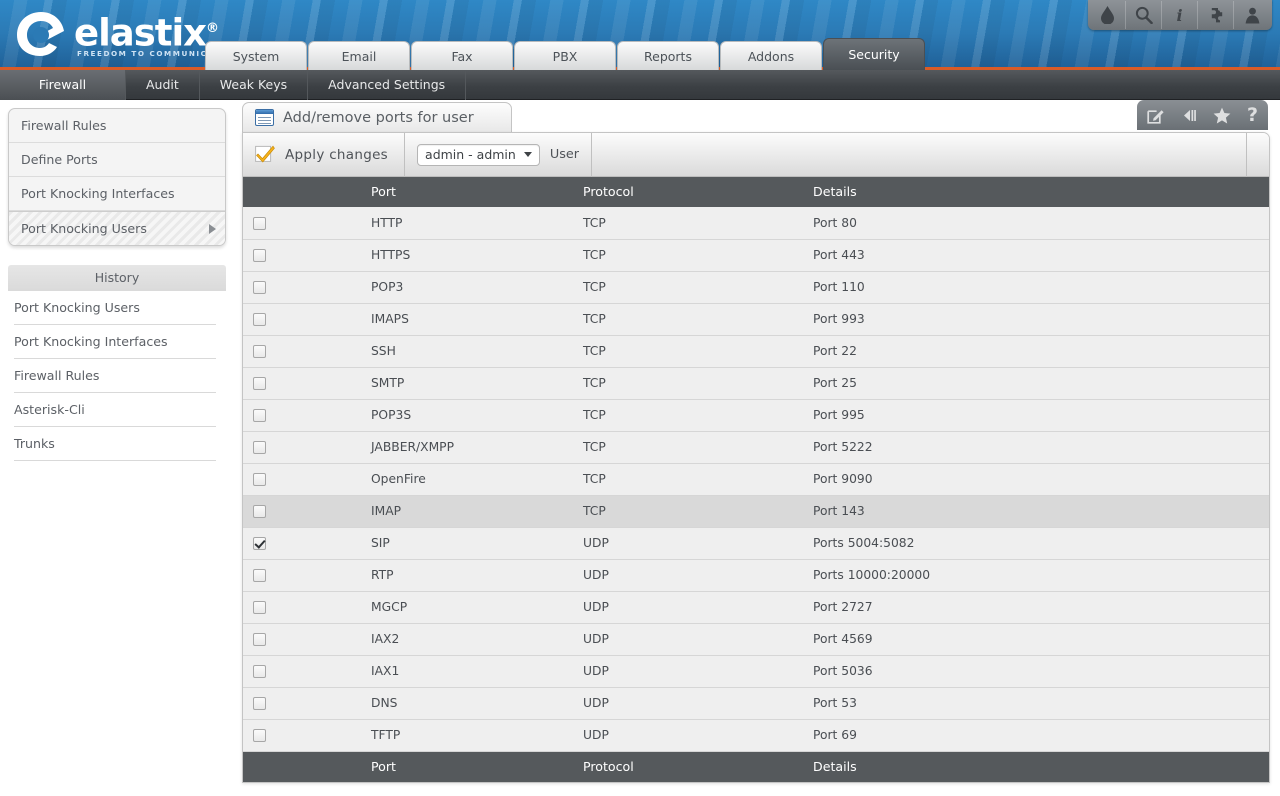  Describe the element at coordinates (115, 376) in the screenshot. I see `history-item-firewall-rules: Firewall Rules` at that location.